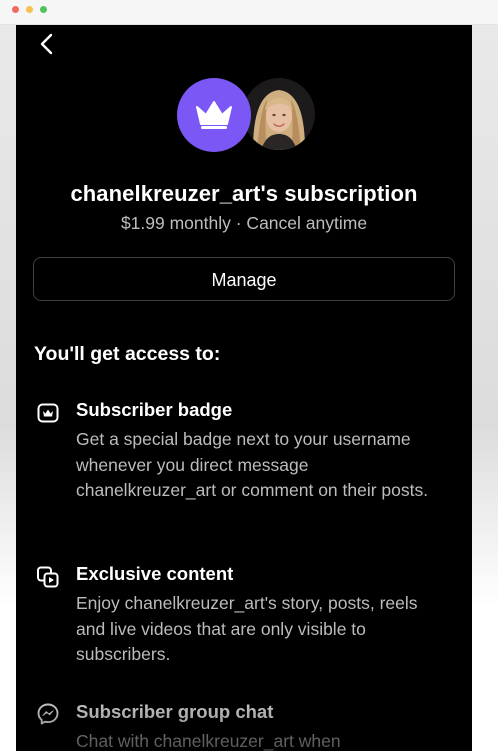  What do you see at coordinates (155, 573) in the screenshot?
I see `feature-title: Exclusive content` at bounding box center [155, 573].